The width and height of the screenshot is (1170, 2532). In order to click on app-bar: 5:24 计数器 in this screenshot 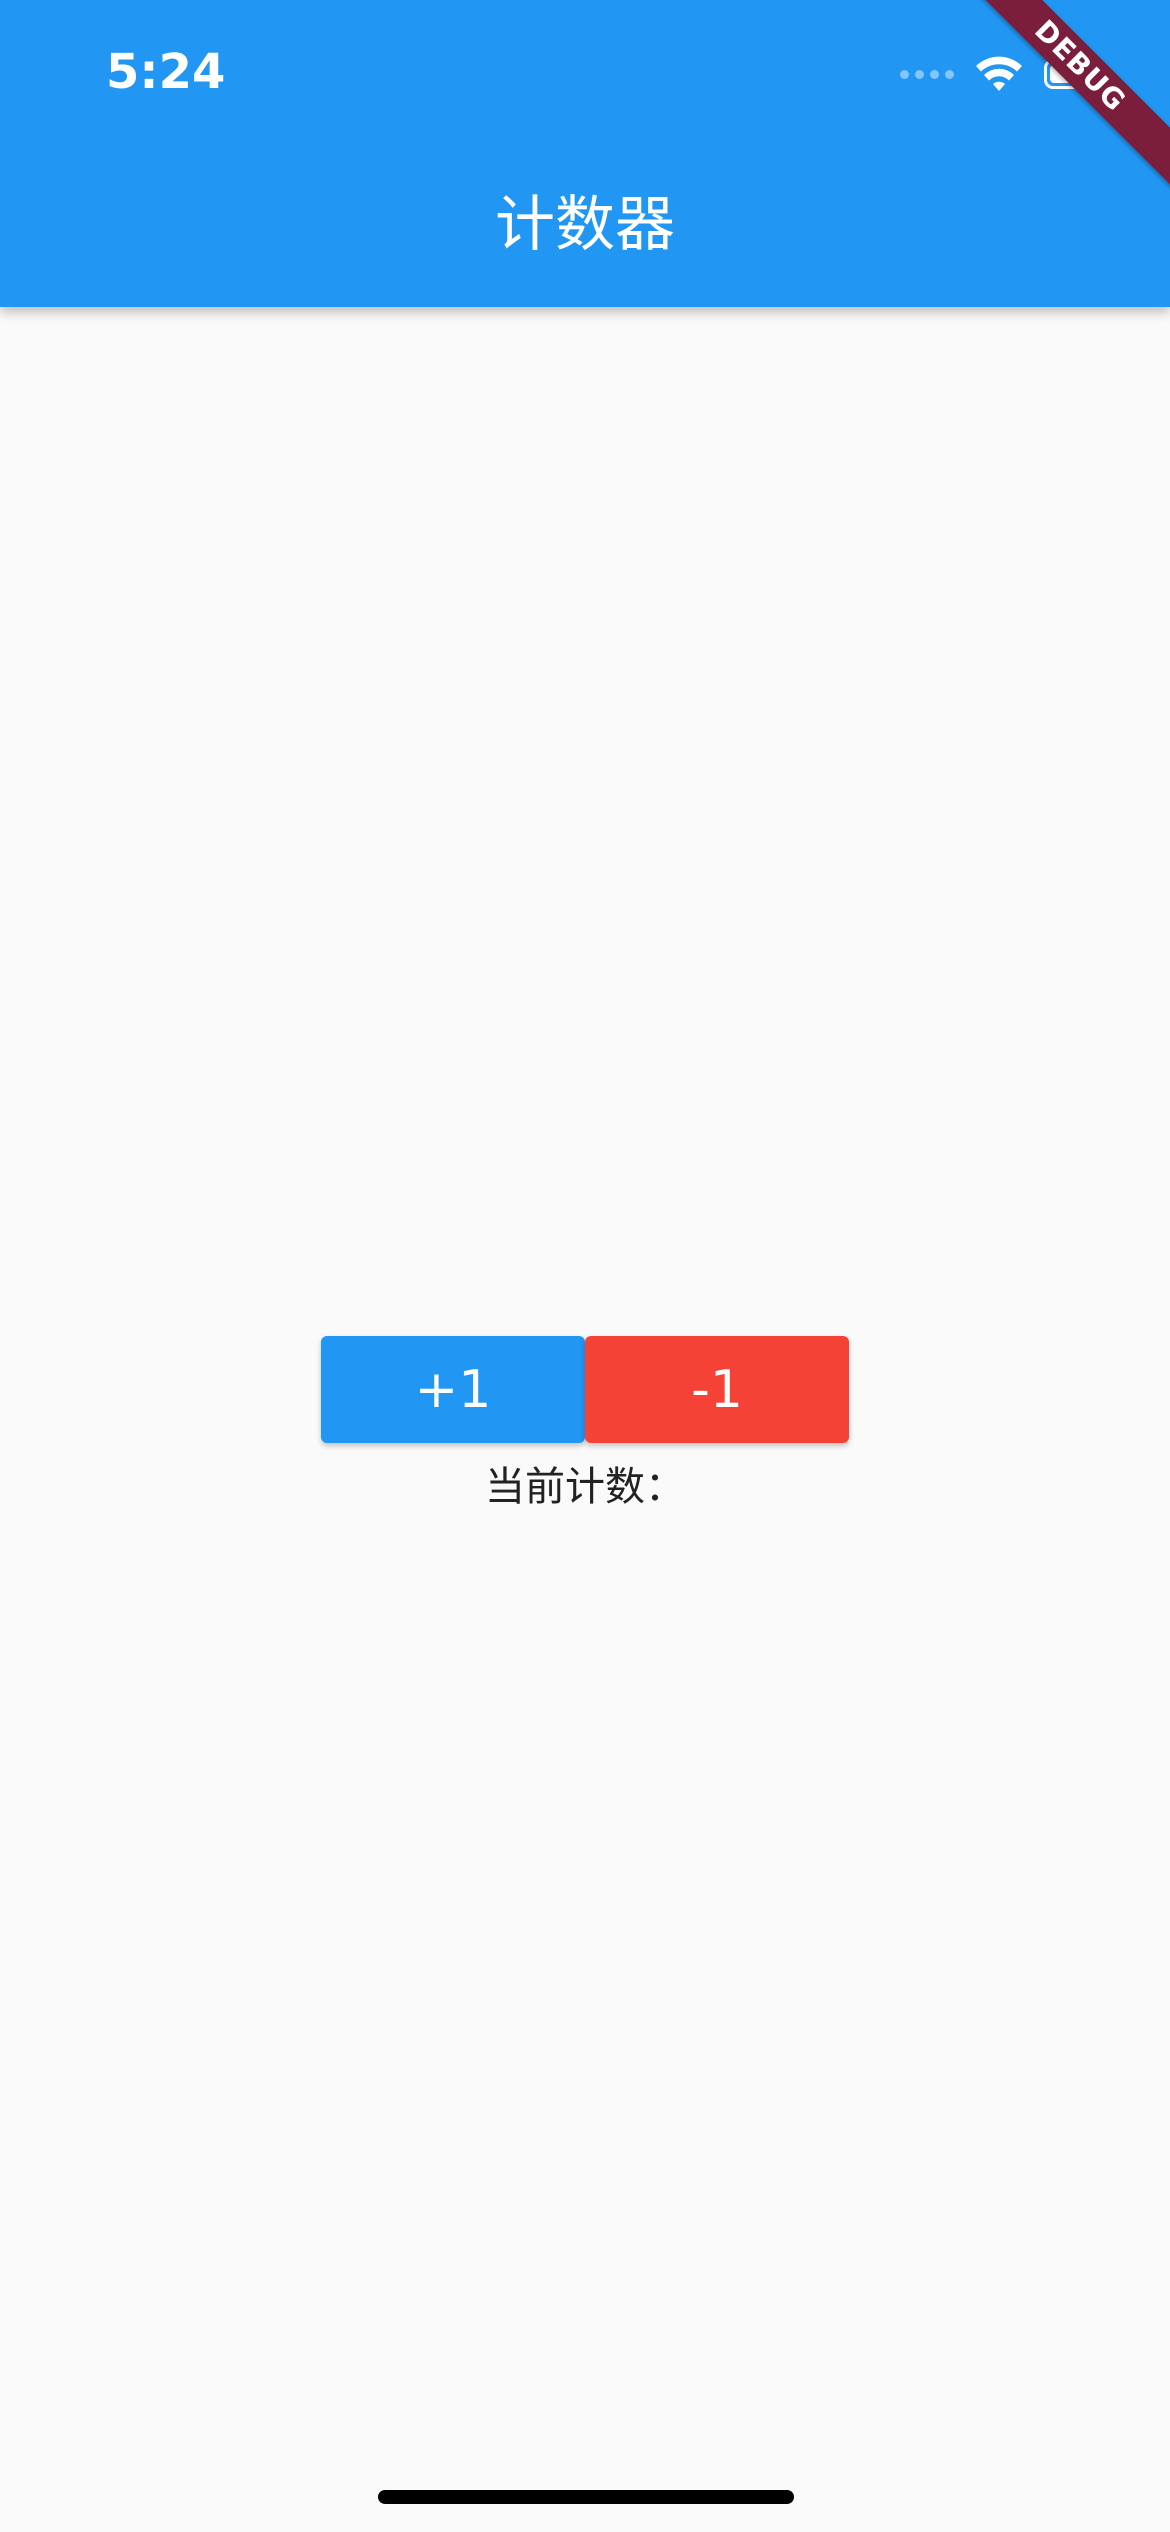, I will do `click(585, 153)`.